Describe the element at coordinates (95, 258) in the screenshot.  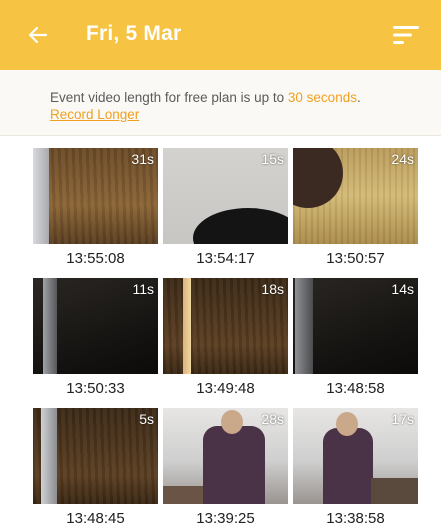
I see `video-time: 13:55:08` at that location.